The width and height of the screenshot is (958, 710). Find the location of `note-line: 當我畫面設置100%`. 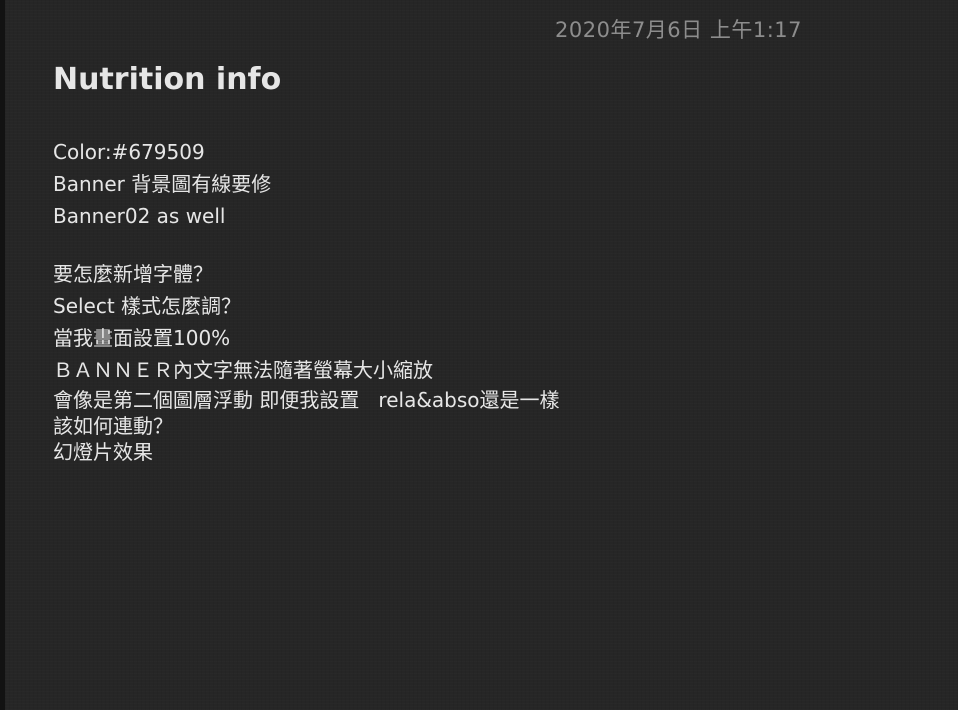

note-line: 當我畫面設置100% is located at coordinates (142, 338).